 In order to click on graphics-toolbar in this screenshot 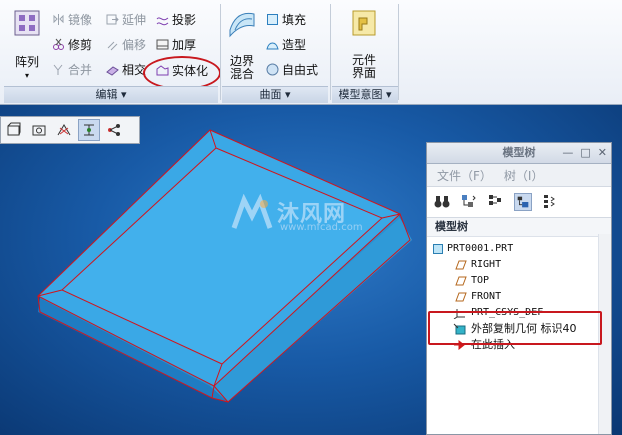, I will do `click(70, 130)`.